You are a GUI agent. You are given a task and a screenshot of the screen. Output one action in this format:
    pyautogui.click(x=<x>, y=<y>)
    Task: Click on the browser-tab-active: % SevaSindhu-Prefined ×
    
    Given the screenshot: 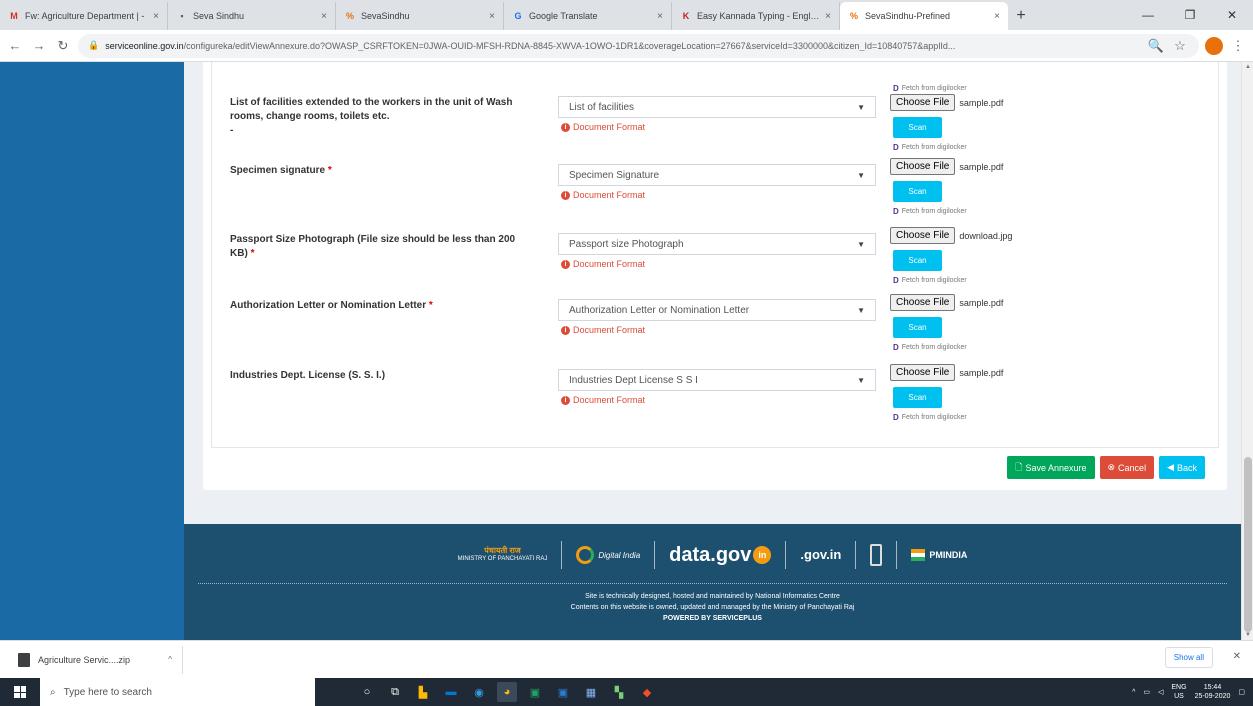 What is the action you would take?
    pyautogui.click(x=924, y=16)
    